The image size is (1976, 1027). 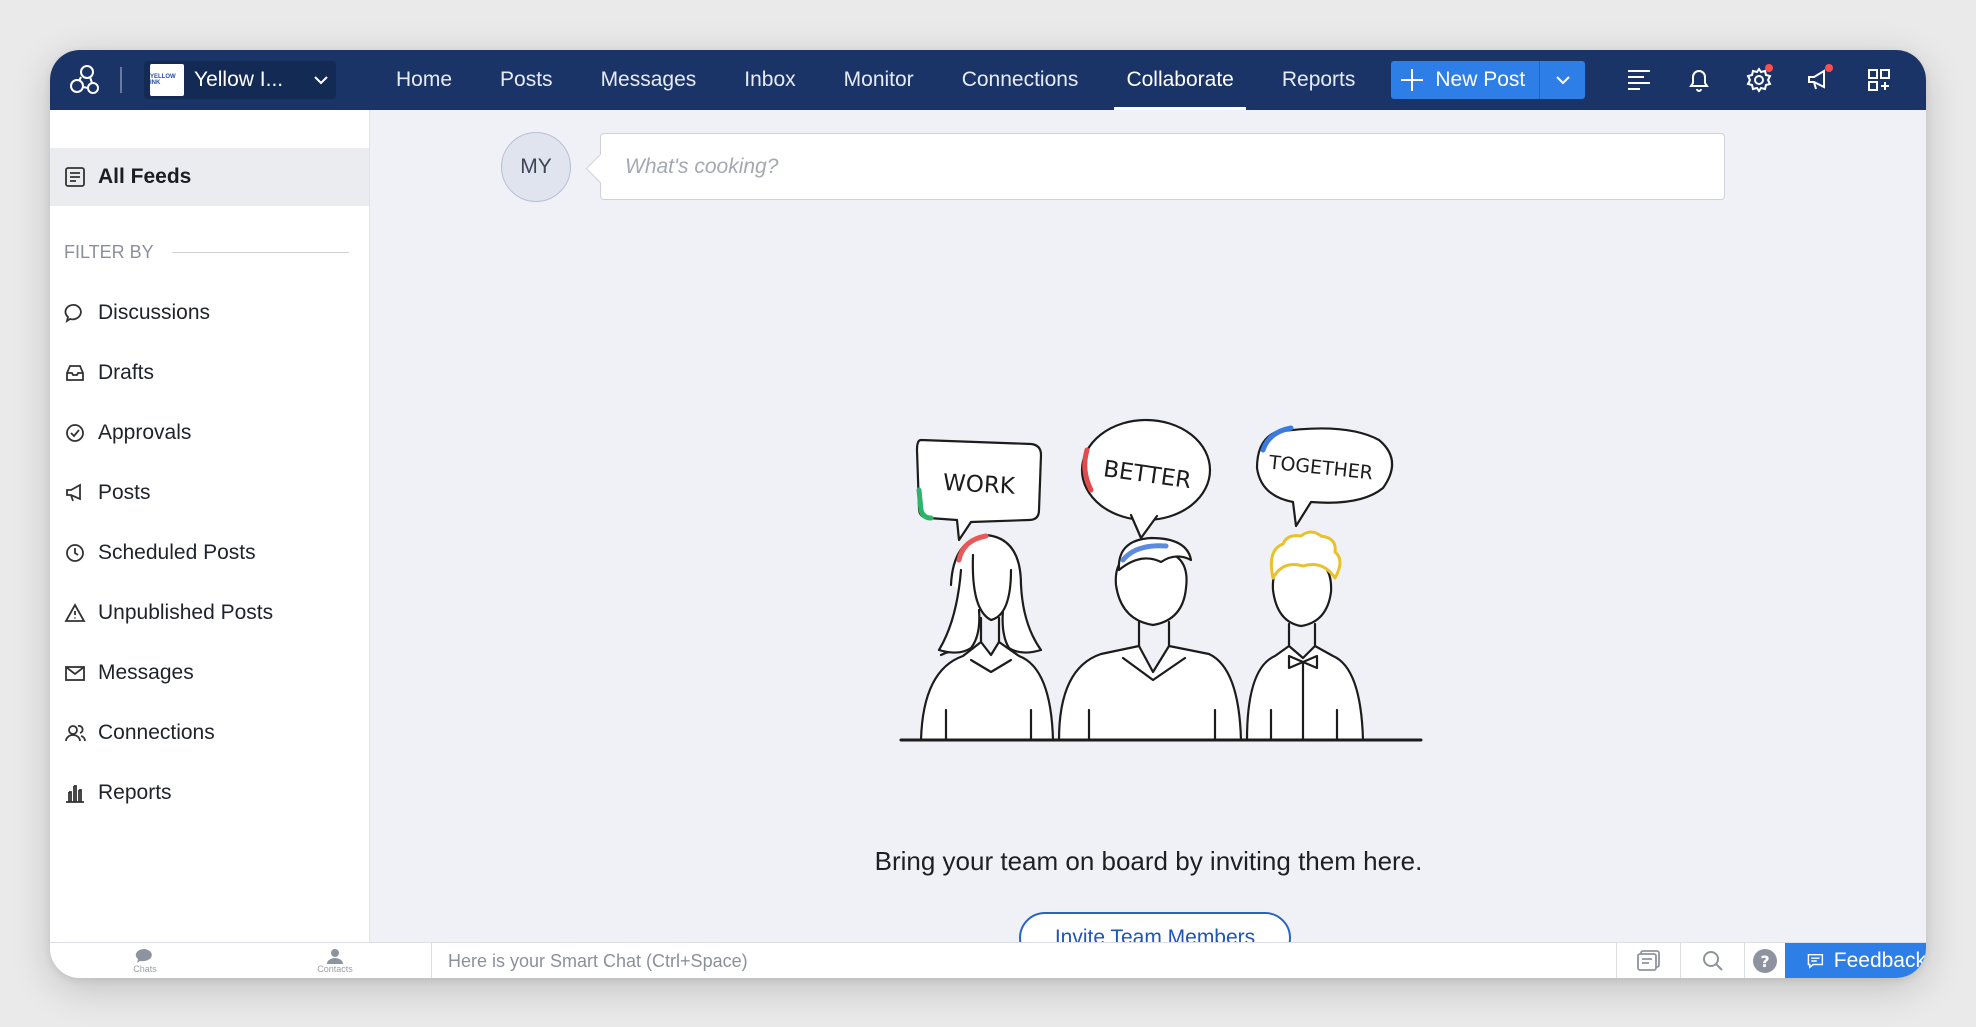 What do you see at coordinates (177, 552) in the screenshot?
I see `sidebar-item-label: Scheduled Posts` at bounding box center [177, 552].